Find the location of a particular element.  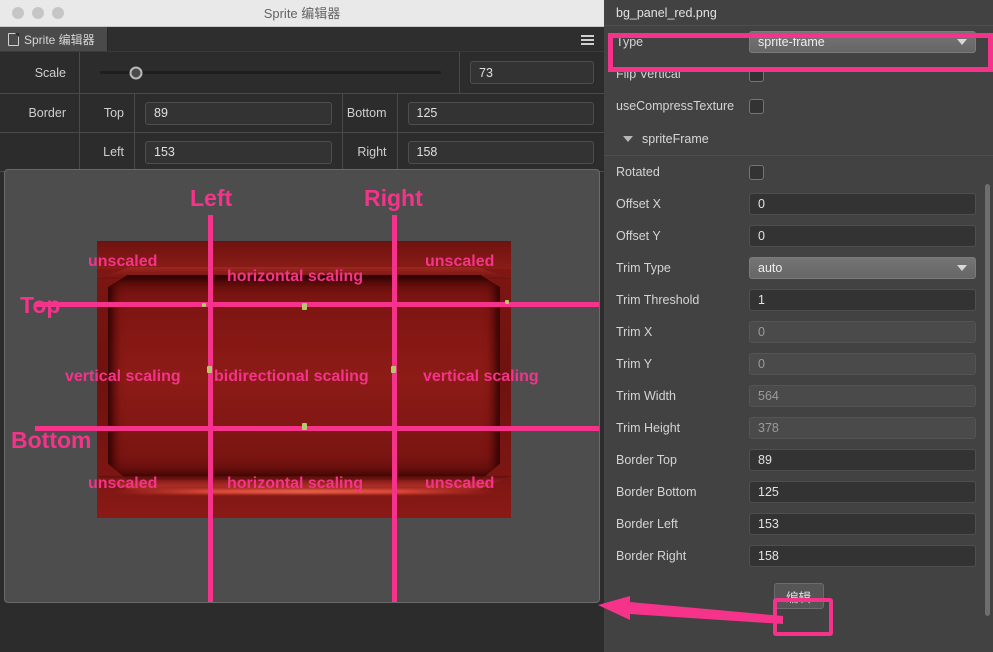

trim-x-input: 0 is located at coordinates (862, 332).